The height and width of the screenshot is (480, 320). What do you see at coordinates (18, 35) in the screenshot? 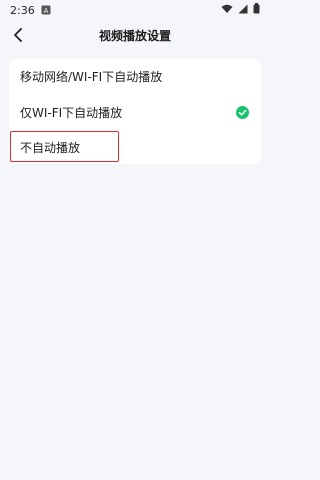
I see `back-chevron-icon` at bounding box center [18, 35].